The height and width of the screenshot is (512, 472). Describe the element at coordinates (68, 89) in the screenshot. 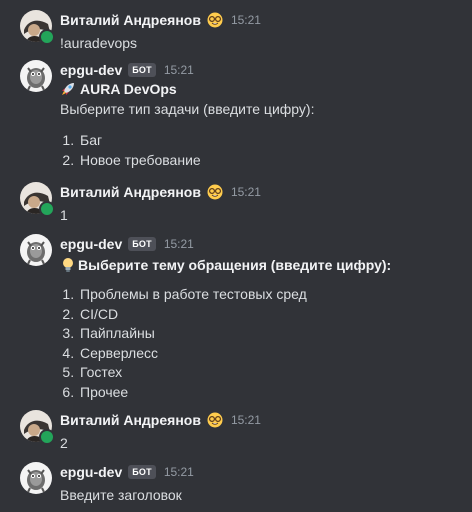

I see `rocket-icon` at that location.